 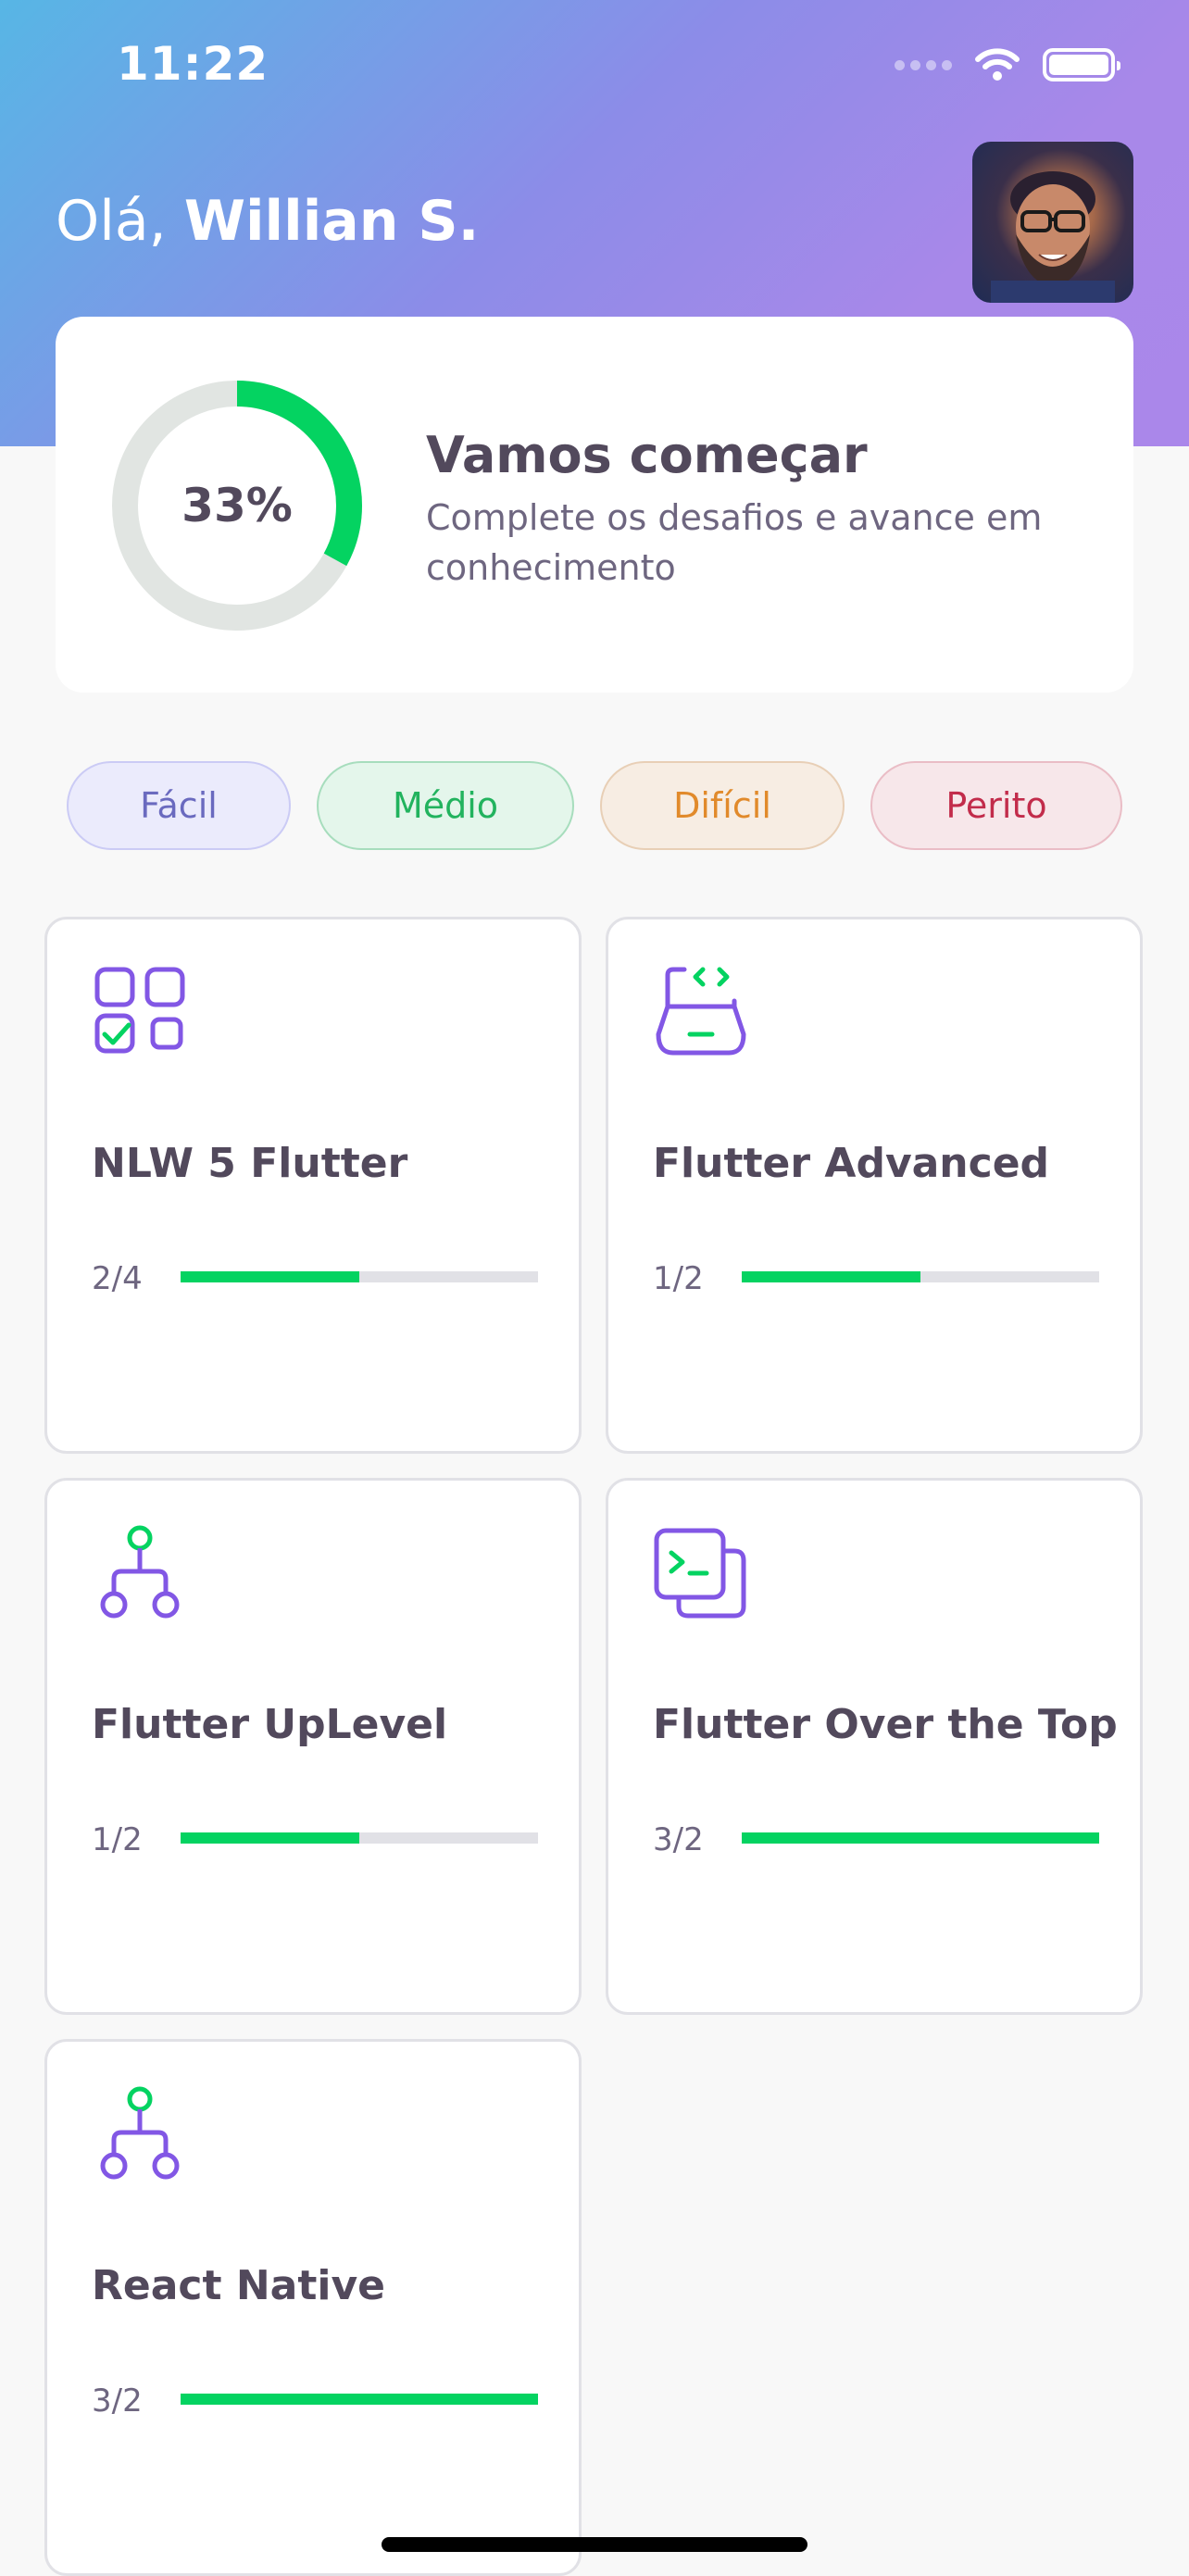 I want to click on quiz-card: React Native 3/2, so click(x=313, y=2308).